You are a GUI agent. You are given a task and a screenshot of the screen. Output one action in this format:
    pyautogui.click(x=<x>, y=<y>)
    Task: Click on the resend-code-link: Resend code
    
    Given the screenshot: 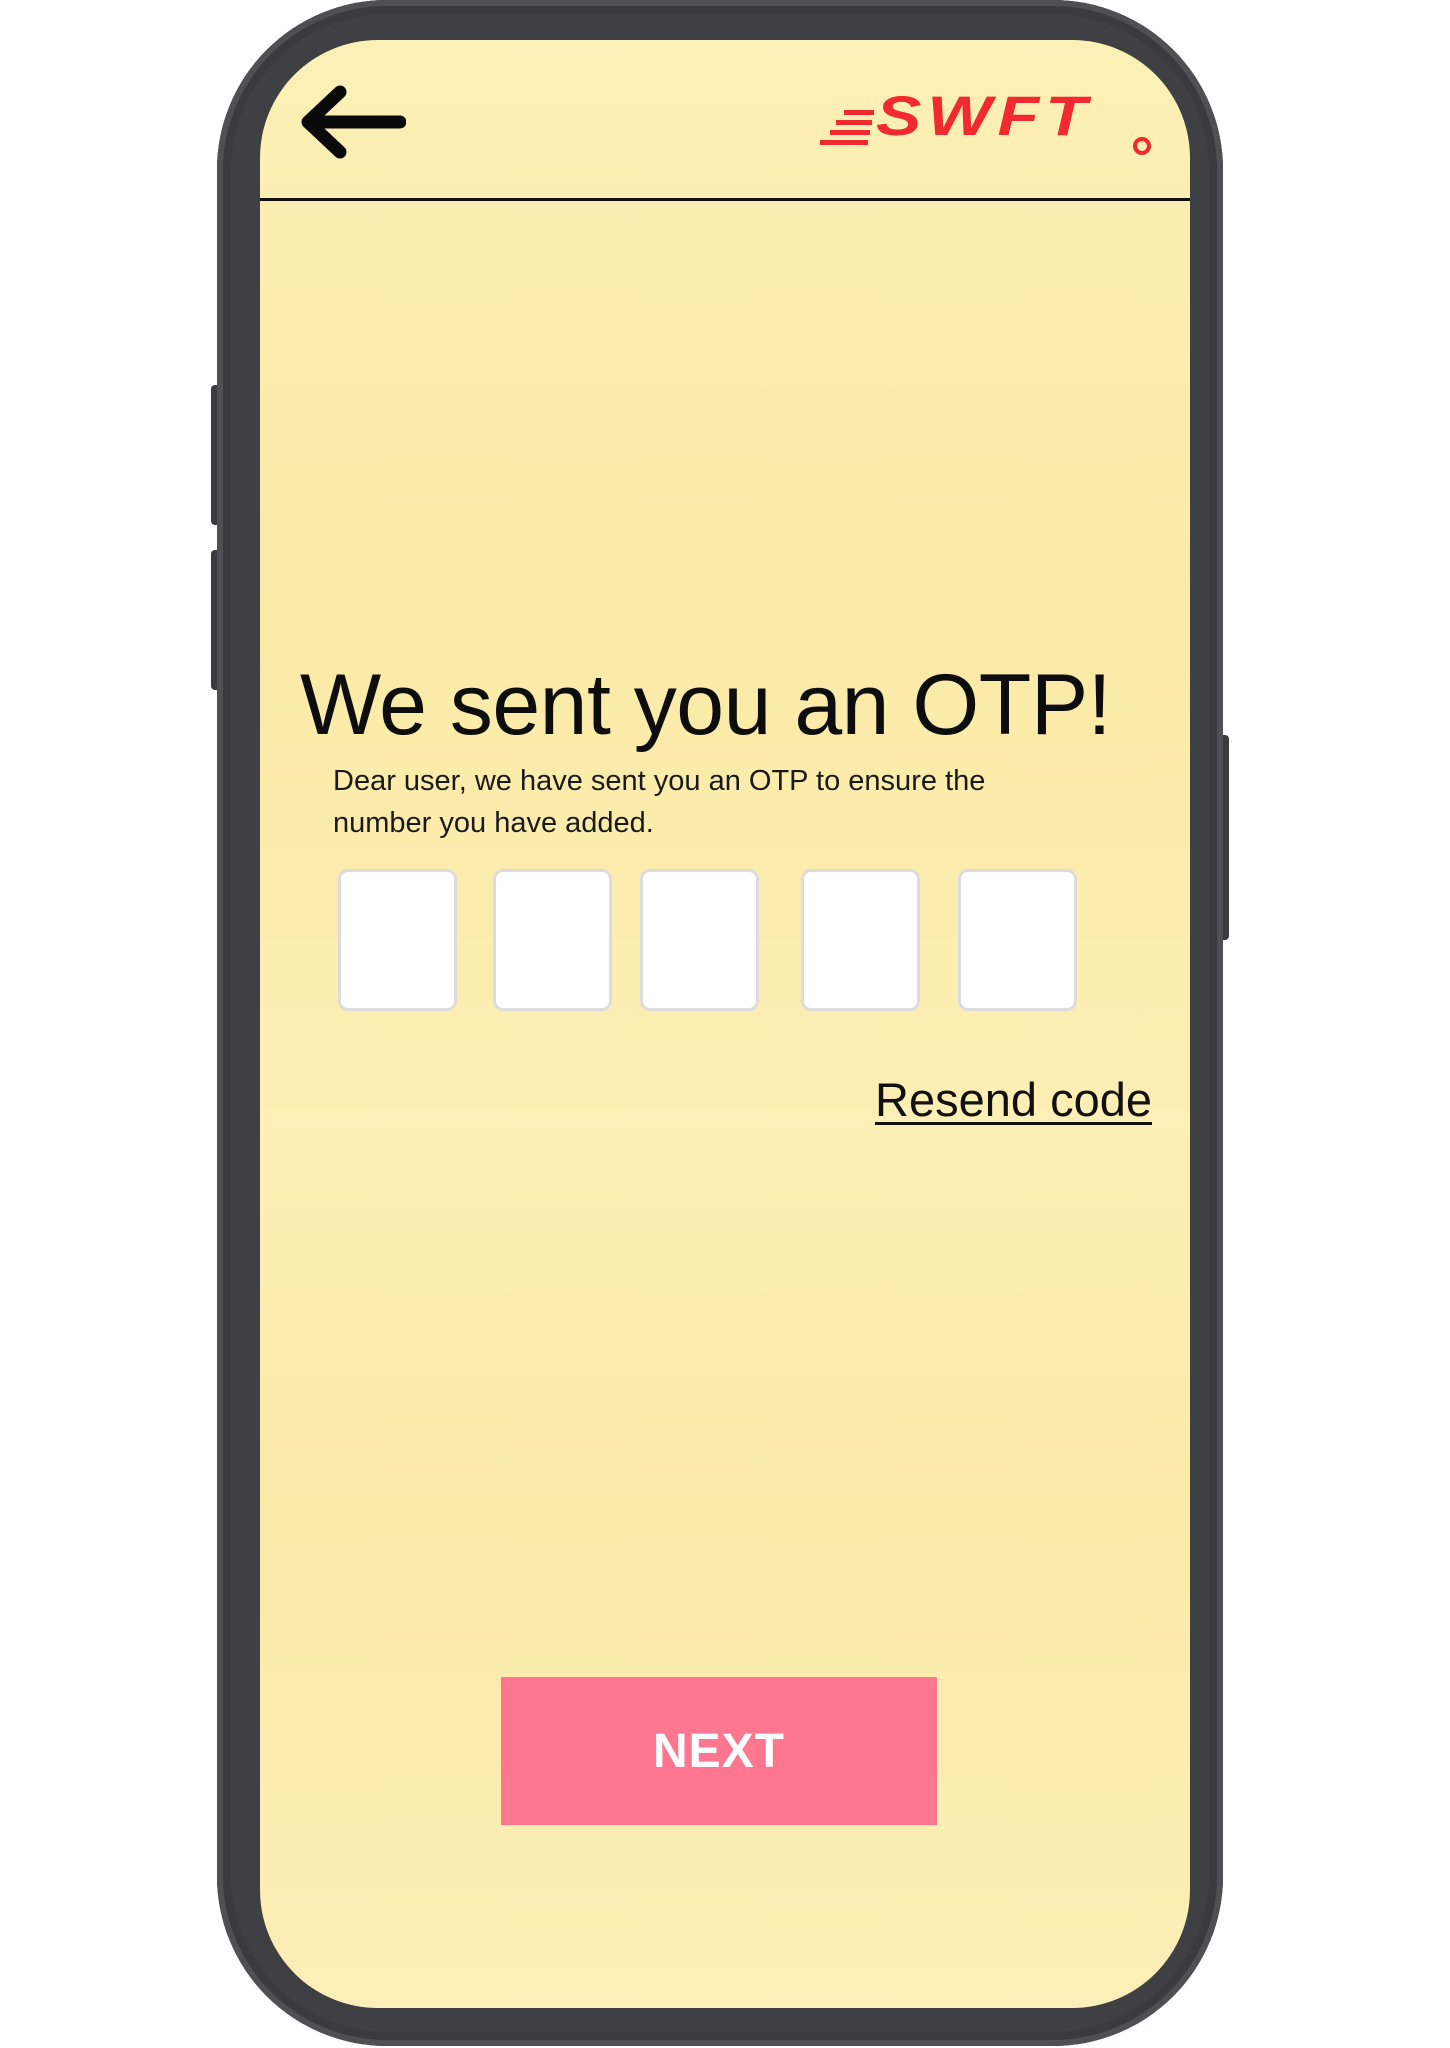 What is the action you would take?
    pyautogui.click(x=1013, y=1099)
    